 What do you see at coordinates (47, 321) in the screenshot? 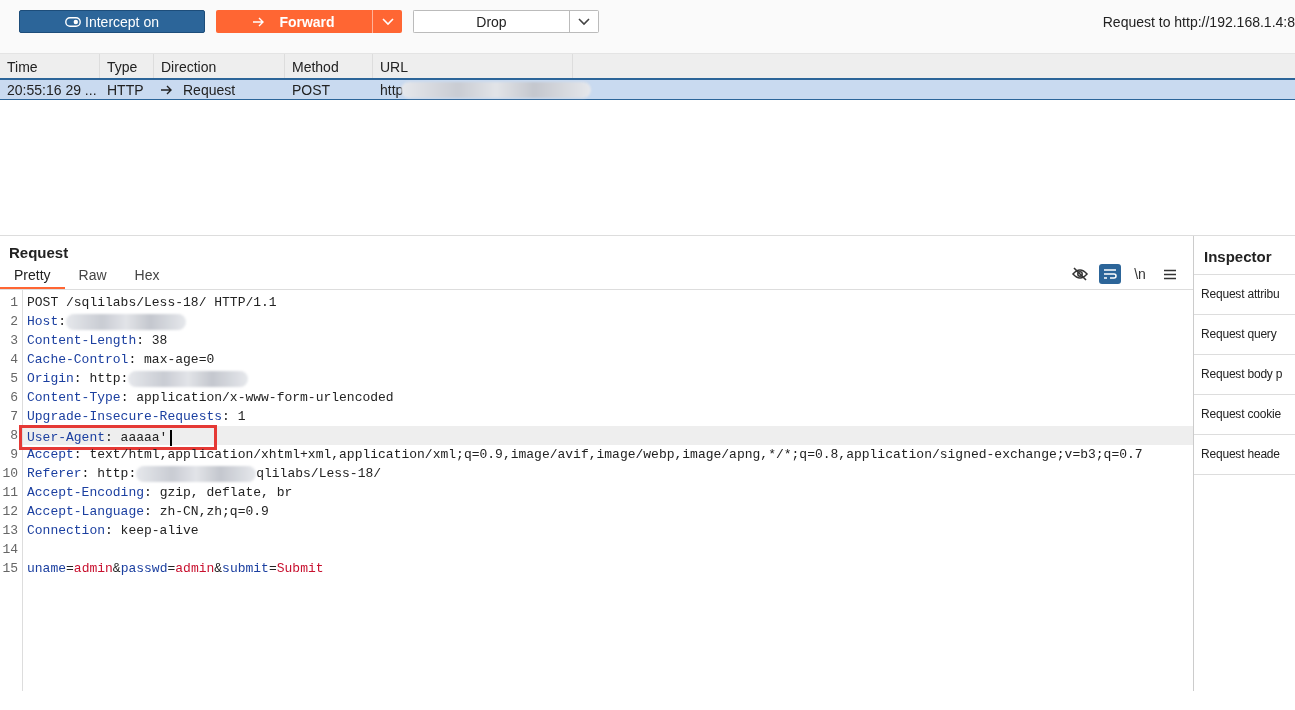
I see `code-text: Host:` at bounding box center [47, 321].